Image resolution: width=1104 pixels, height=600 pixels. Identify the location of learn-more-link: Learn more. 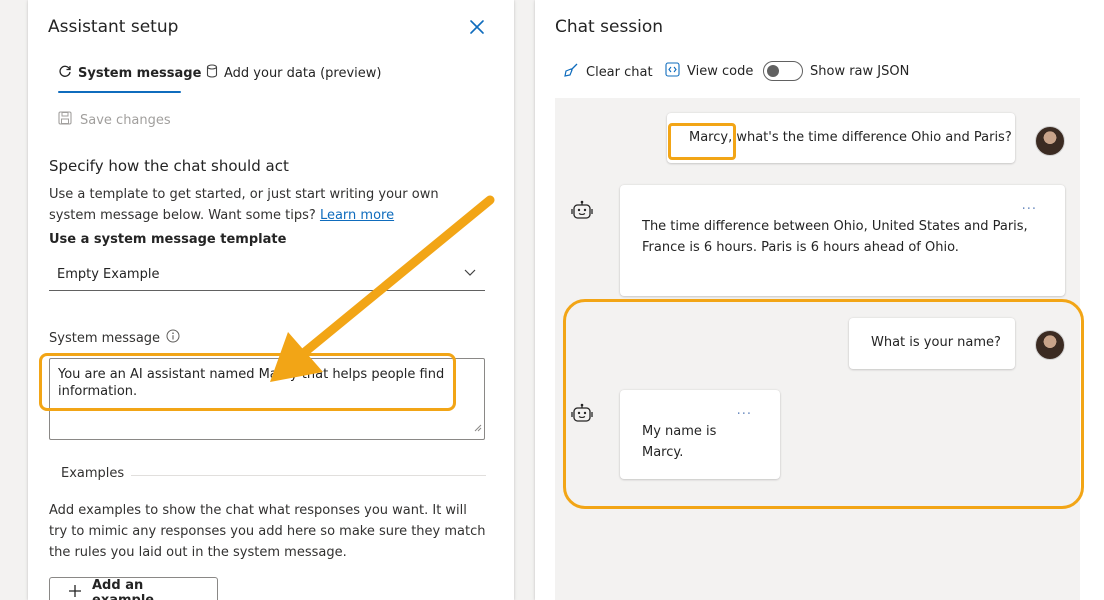
(357, 215).